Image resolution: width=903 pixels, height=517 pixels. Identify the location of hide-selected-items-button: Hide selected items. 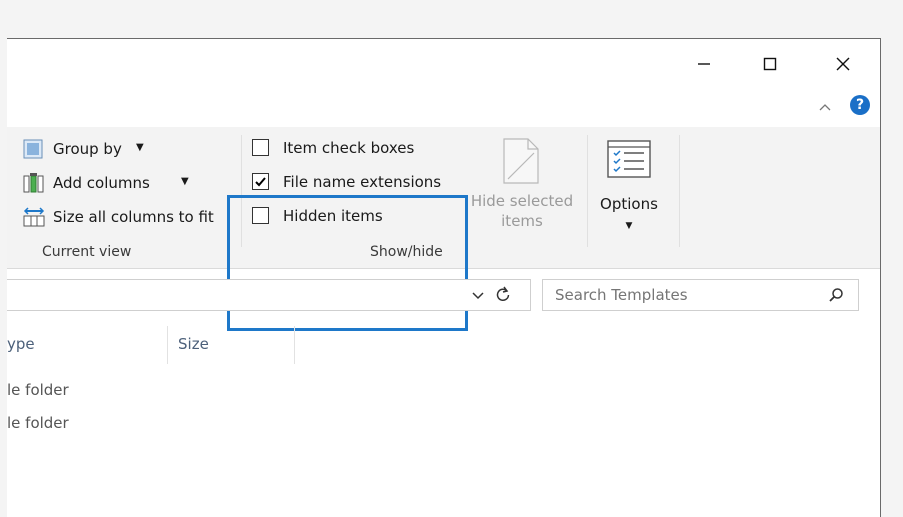
(522, 185).